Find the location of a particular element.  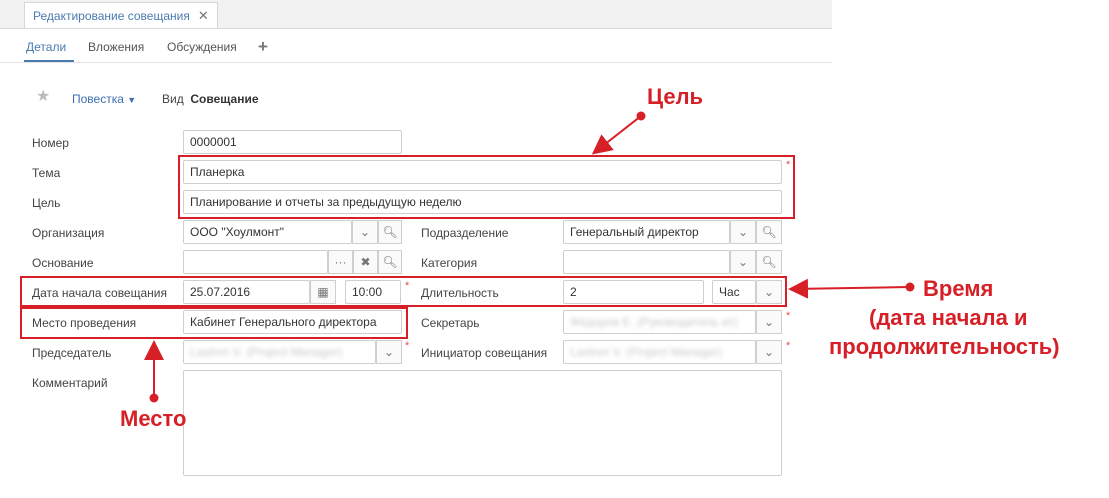

time-annotation-line3: продолжительность) is located at coordinates (944, 346).